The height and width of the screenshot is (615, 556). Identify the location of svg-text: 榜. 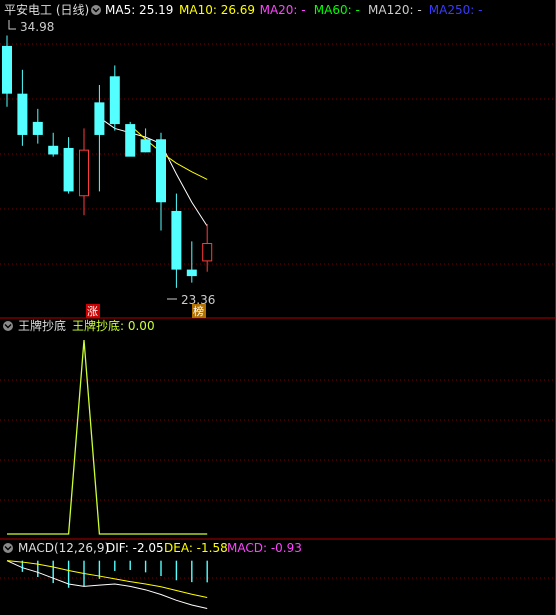
(198, 311).